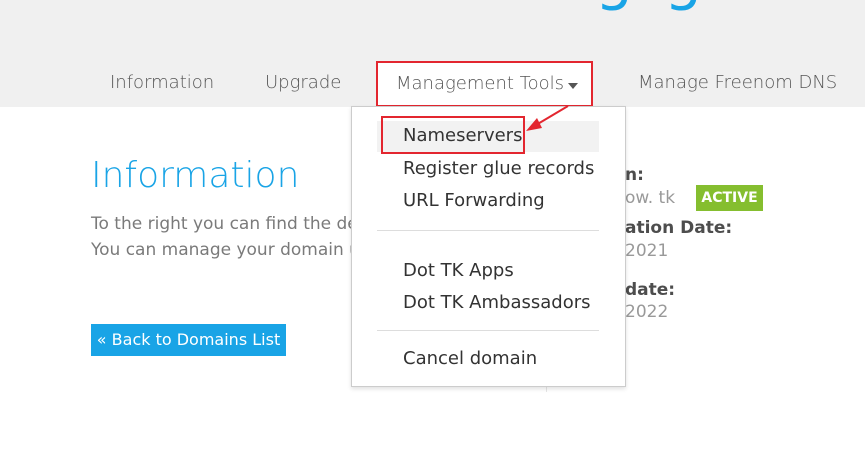 The image size is (865, 454). I want to click on menu-item-dot-tk-apps: Dot TK Apps, so click(458, 270).